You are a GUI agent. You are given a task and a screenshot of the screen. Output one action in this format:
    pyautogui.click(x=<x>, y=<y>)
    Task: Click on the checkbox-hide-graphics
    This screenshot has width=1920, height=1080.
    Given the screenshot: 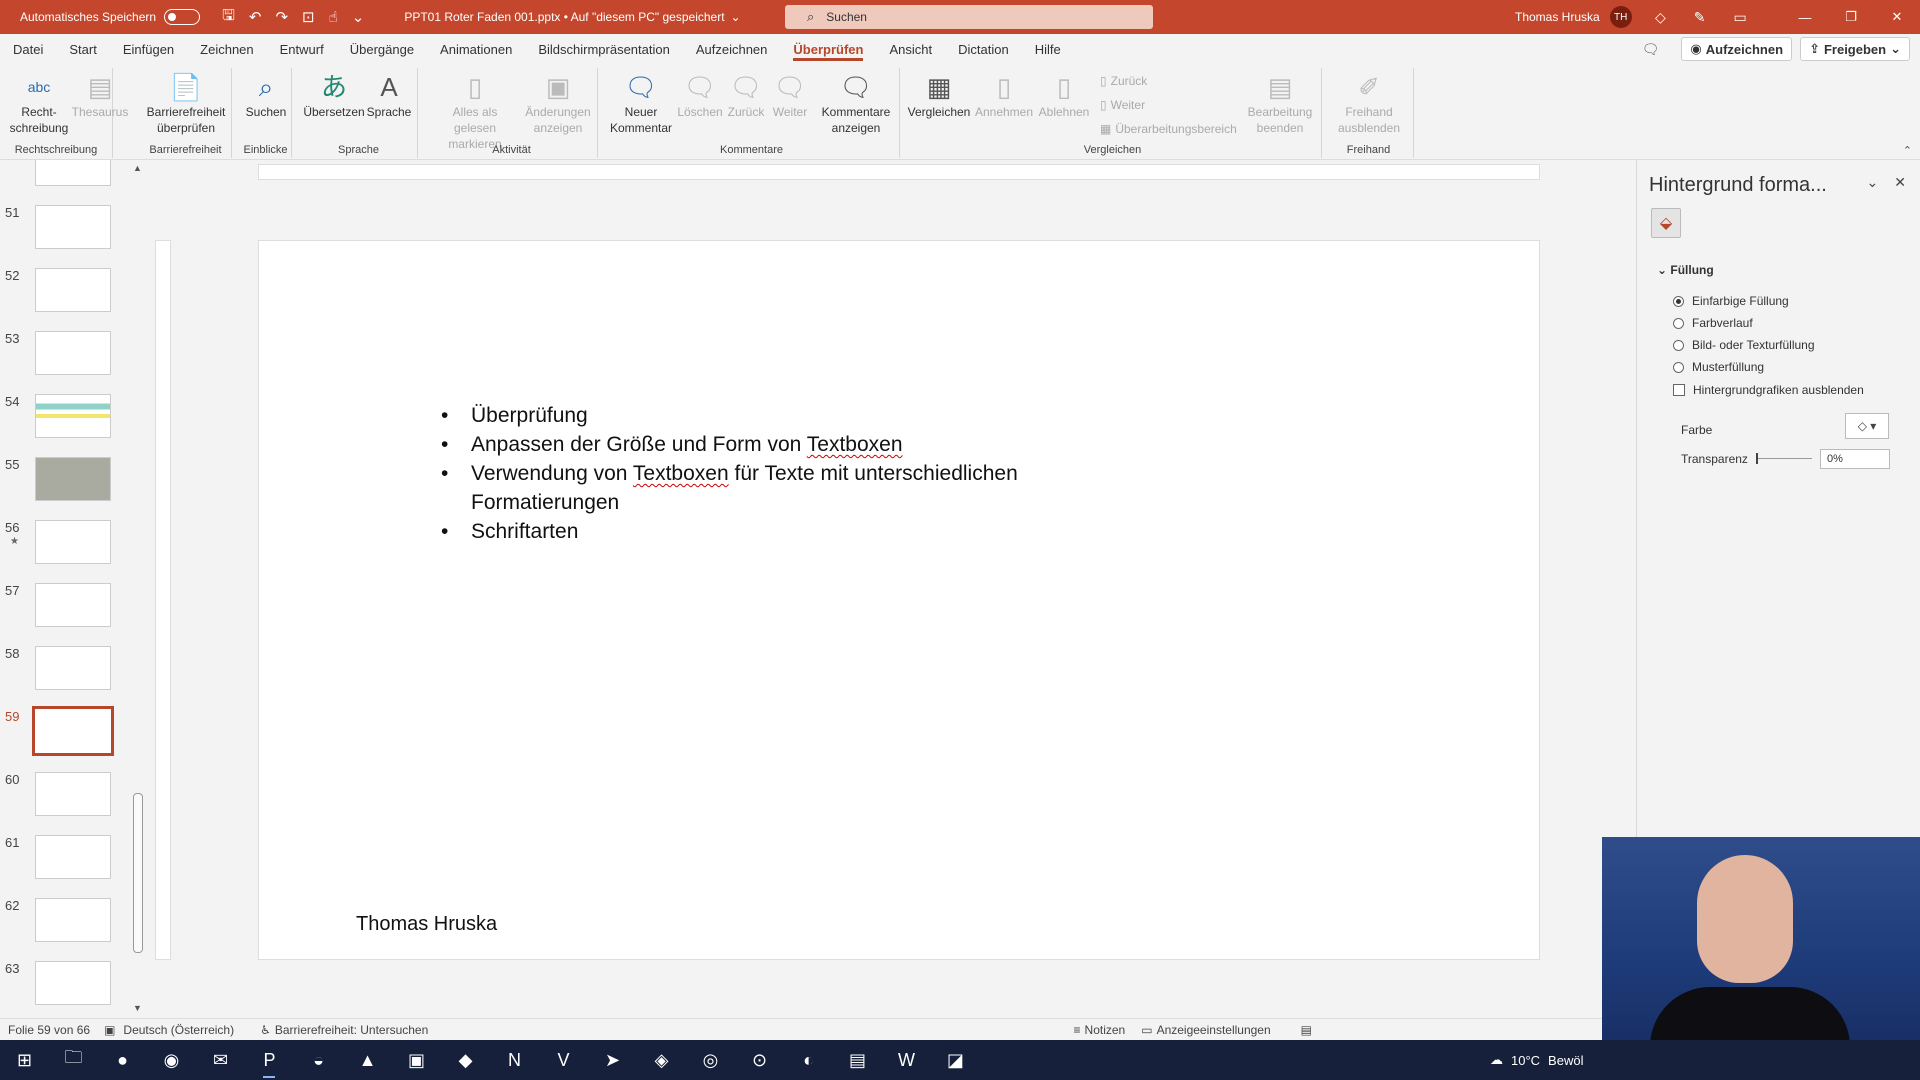 What is the action you would take?
    pyautogui.click(x=1679, y=390)
    